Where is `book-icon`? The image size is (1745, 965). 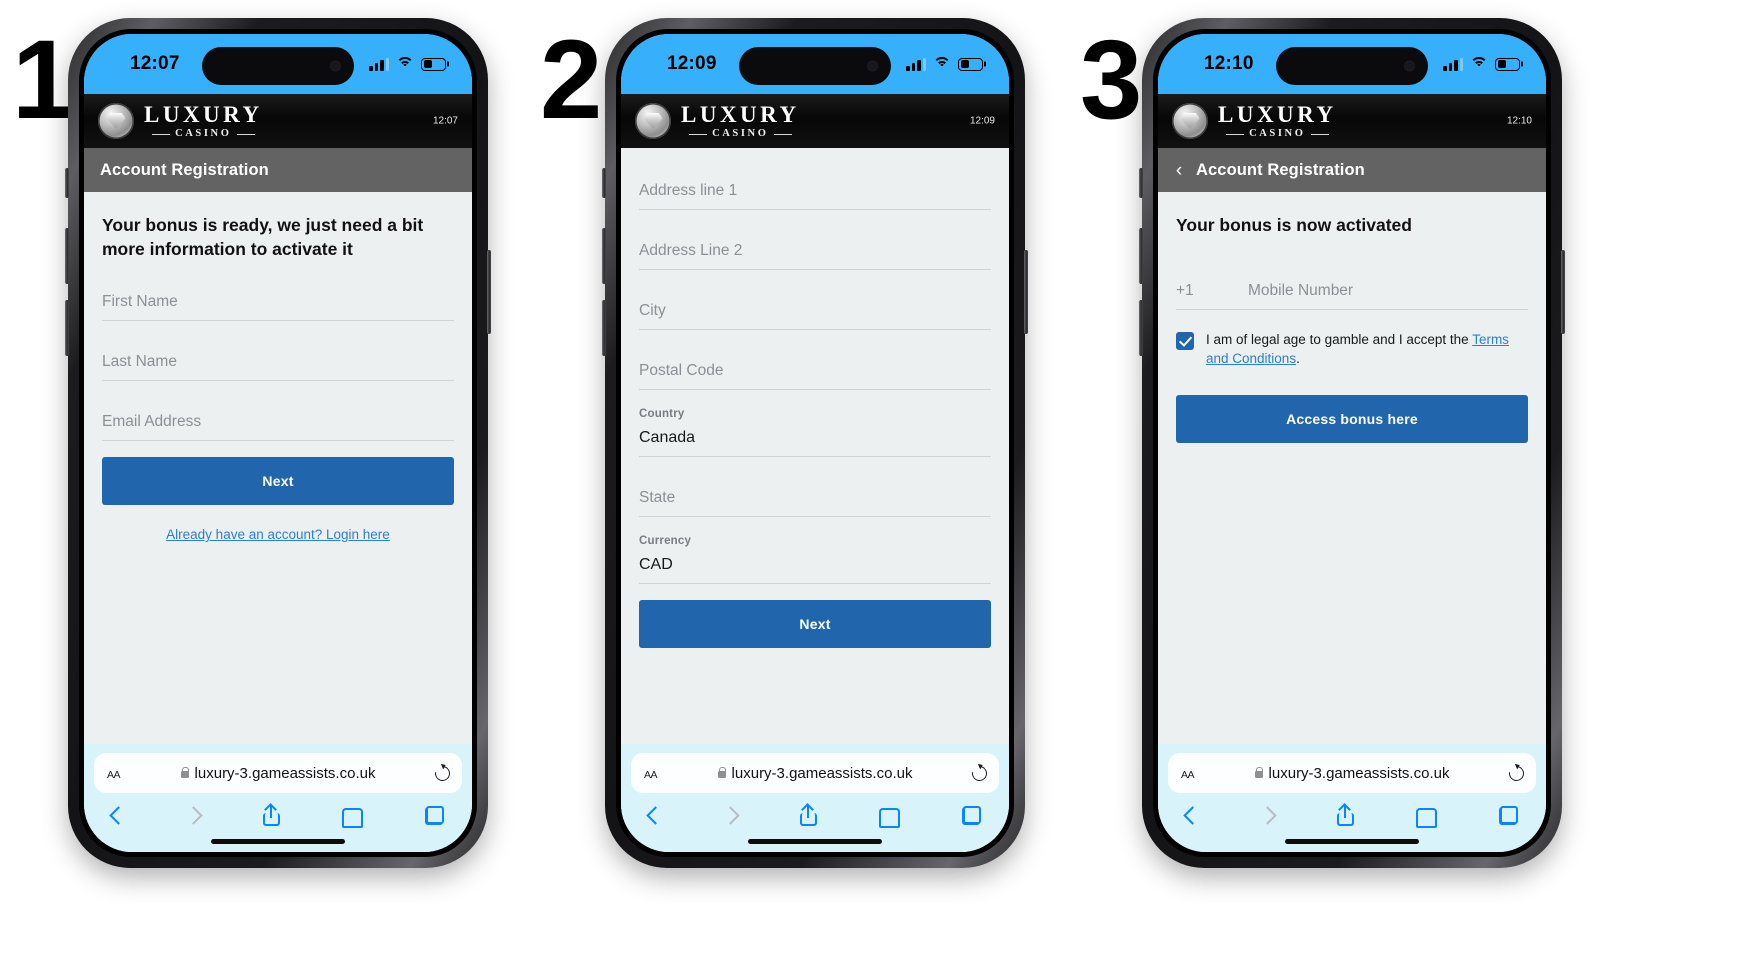
book-icon is located at coordinates (889, 817).